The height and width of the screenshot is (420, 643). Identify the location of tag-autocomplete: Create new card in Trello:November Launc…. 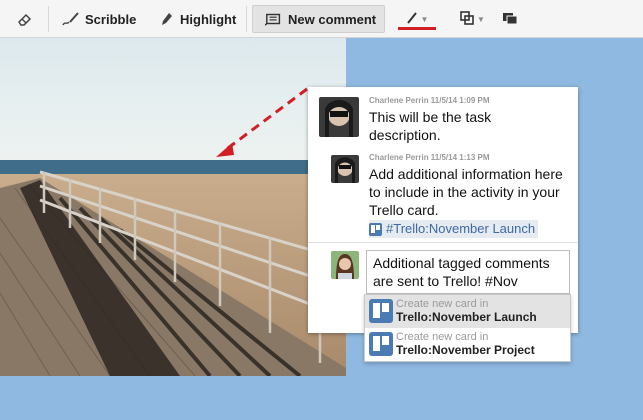
(467, 328).